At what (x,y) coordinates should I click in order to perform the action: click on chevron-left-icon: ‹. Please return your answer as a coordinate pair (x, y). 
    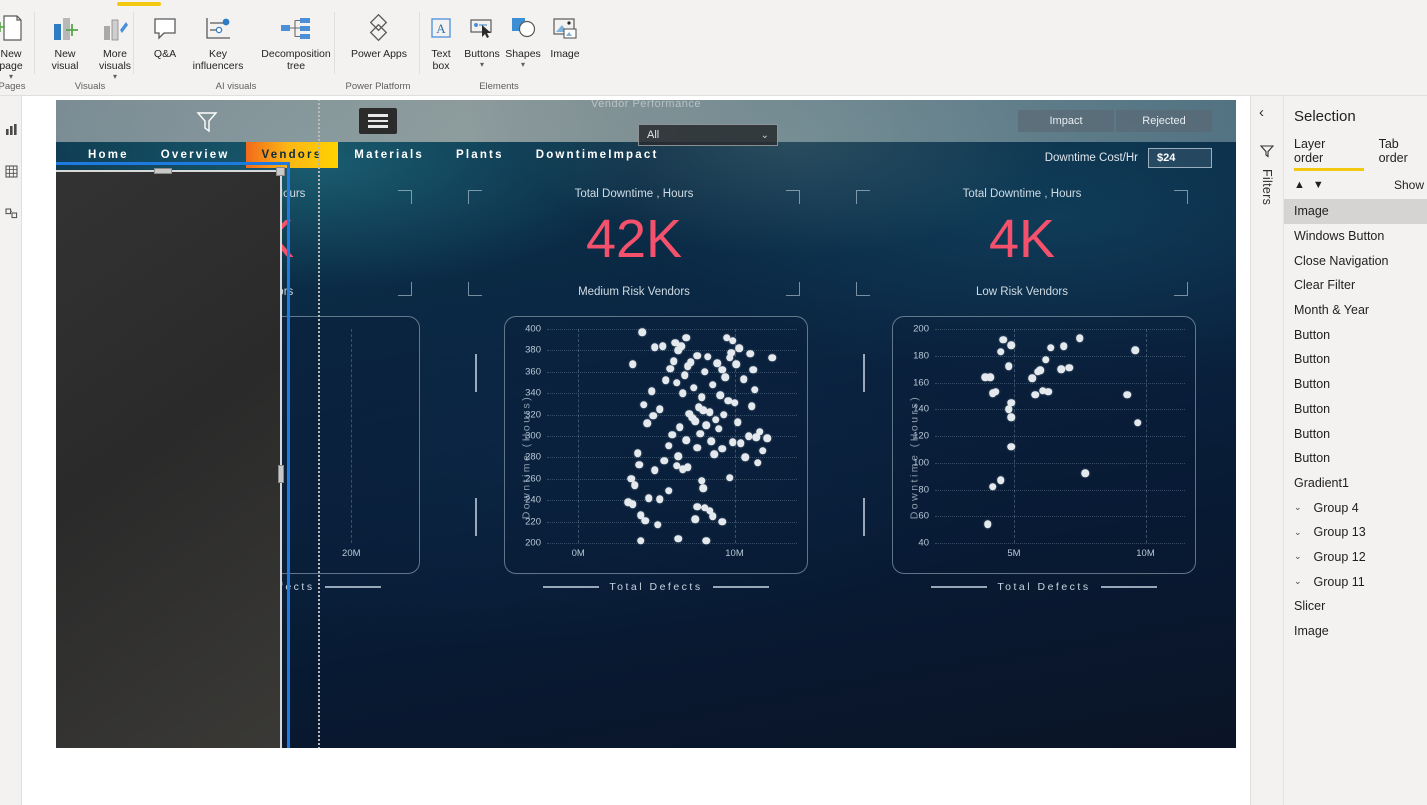
    Looking at the image, I should click on (1261, 112).